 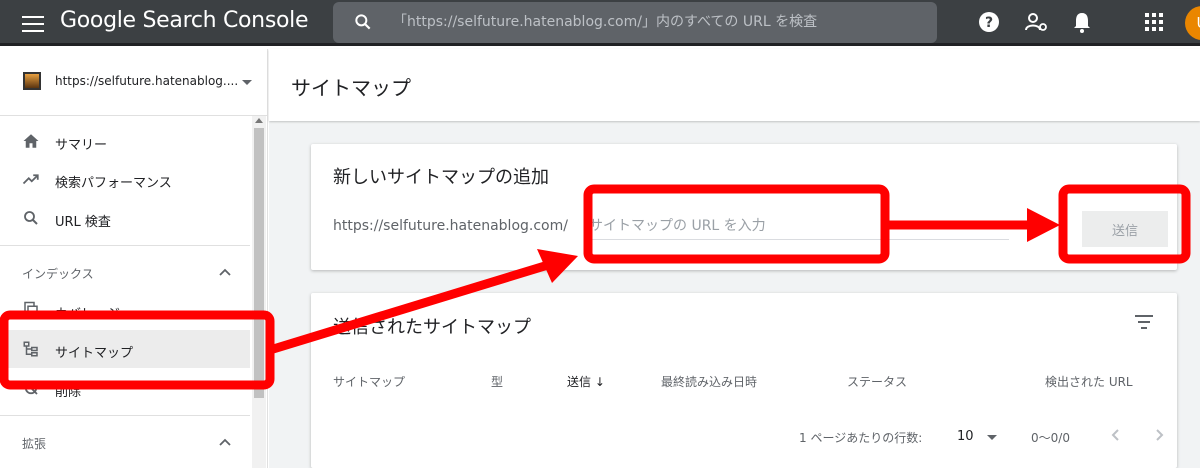 I want to click on notifications-icon, so click(x=1082, y=22).